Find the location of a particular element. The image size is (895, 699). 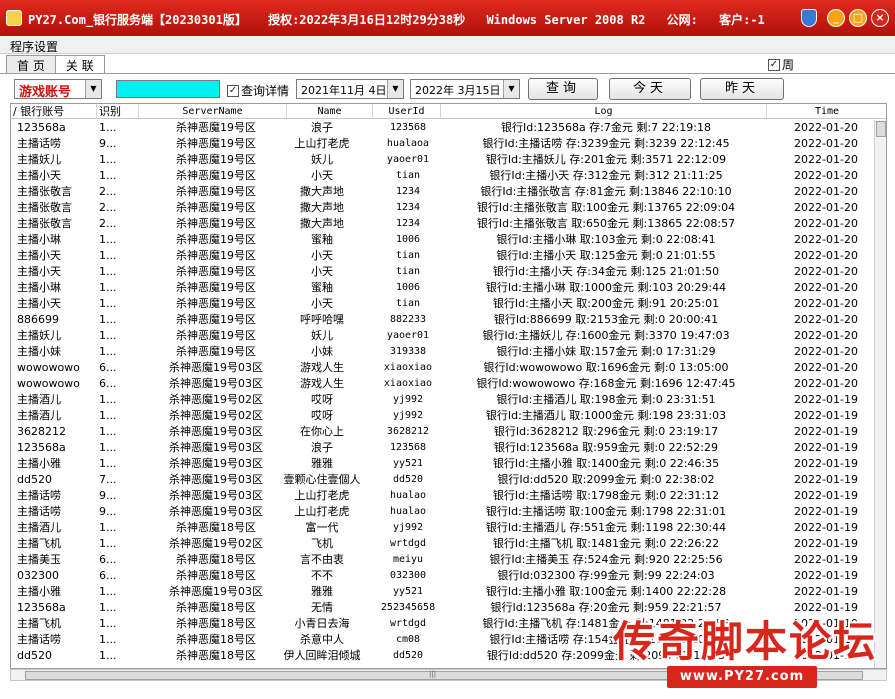

cell-log: 银行Id:主播小天 取:200金元 剩:91 20:25:01 is located at coordinates (606, 303).